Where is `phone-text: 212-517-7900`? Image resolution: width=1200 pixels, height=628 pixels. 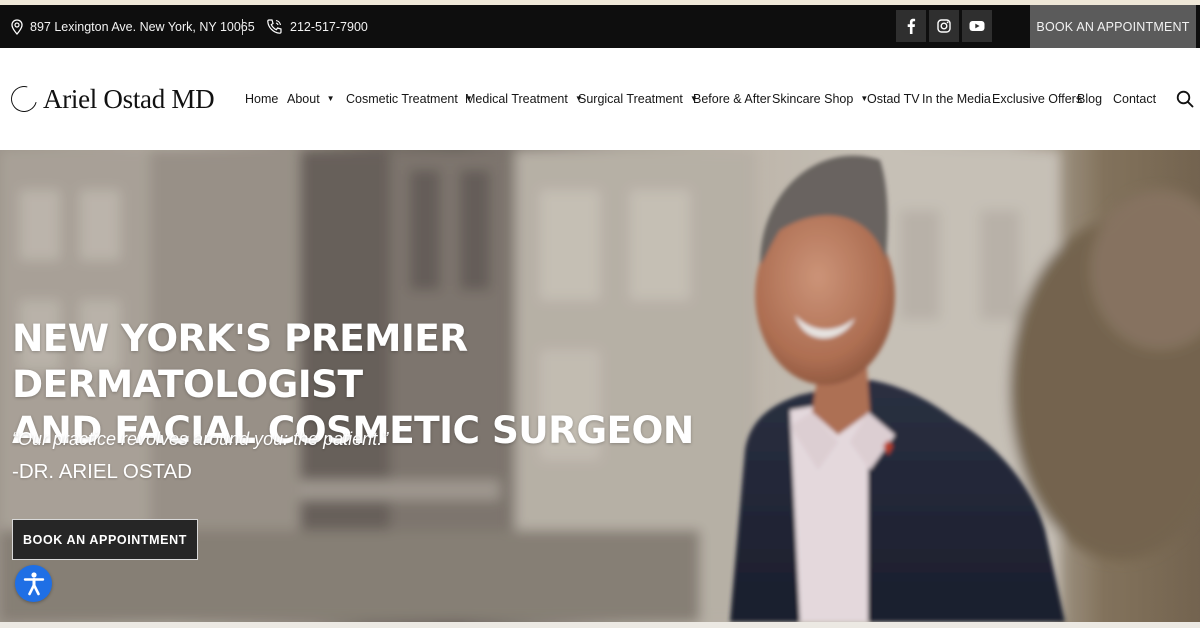 phone-text: 212-517-7900 is located at coordinates (329, 26).